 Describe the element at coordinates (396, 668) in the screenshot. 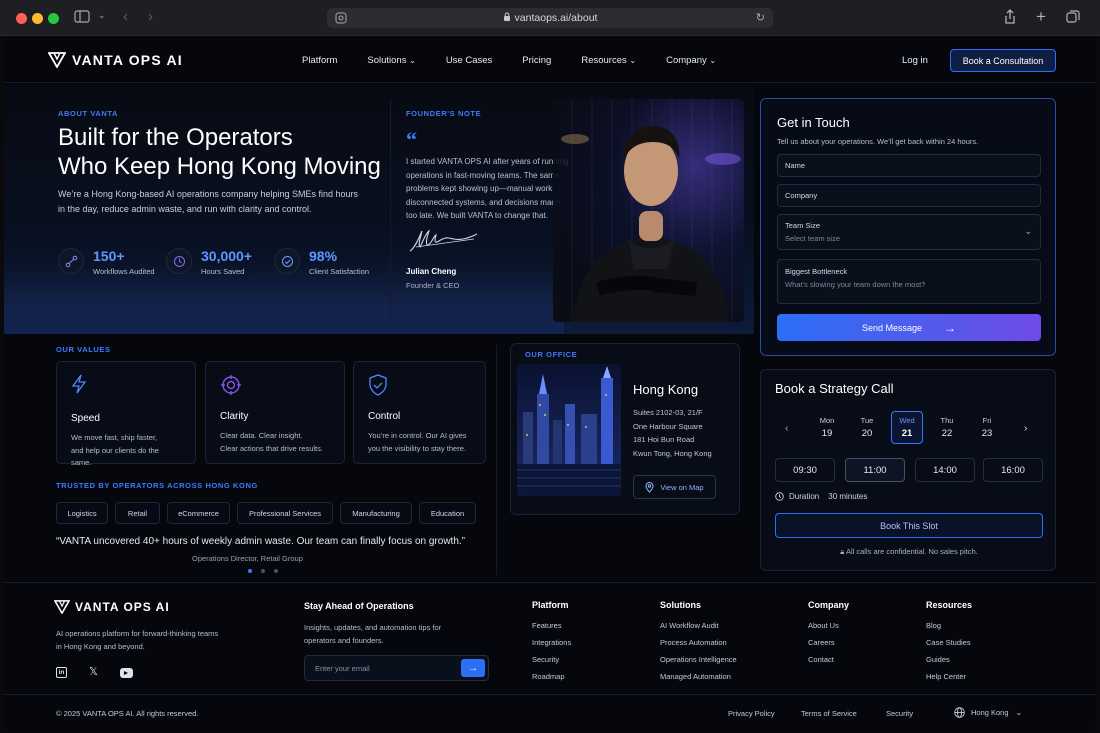

I see `newsletter-email-input: Enter your email →` at that location.